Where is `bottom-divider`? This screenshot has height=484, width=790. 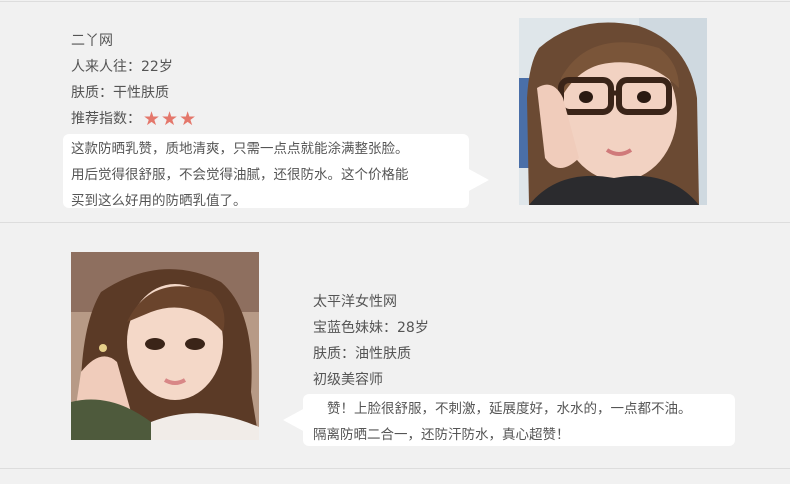
bottom-divider is located at coordinates (395, 468).